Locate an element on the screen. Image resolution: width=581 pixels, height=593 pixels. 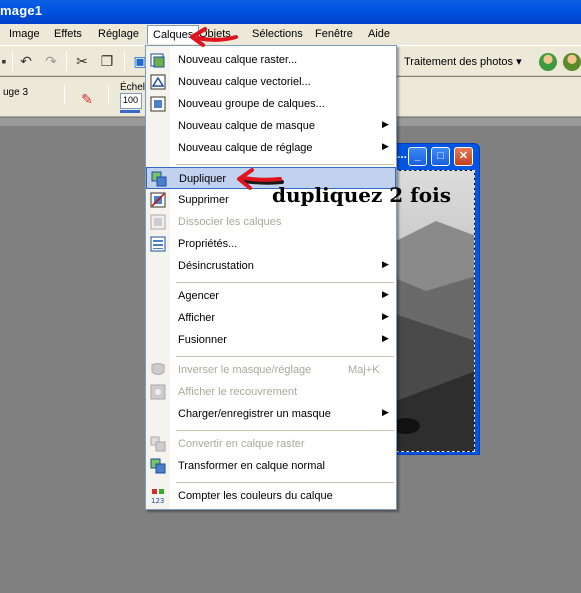
menu-effets: Effets is located at coordinates (68, 34).